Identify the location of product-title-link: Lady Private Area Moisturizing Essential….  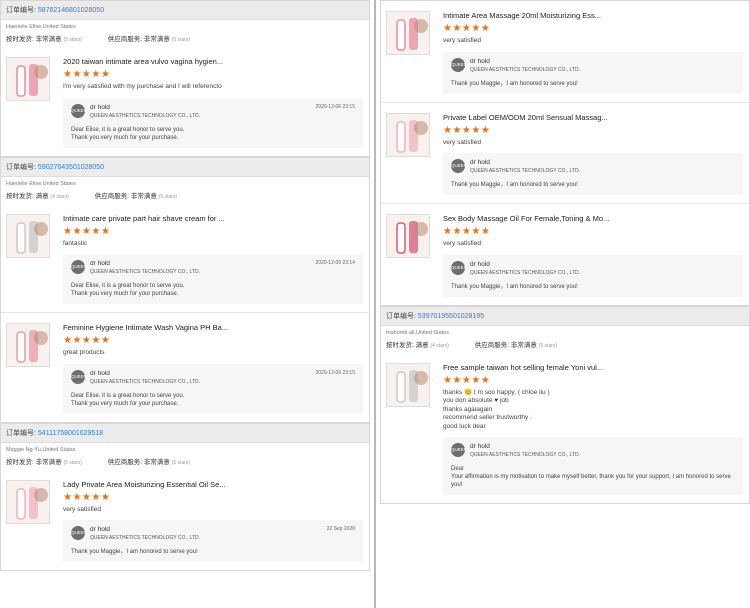
(213, 484).